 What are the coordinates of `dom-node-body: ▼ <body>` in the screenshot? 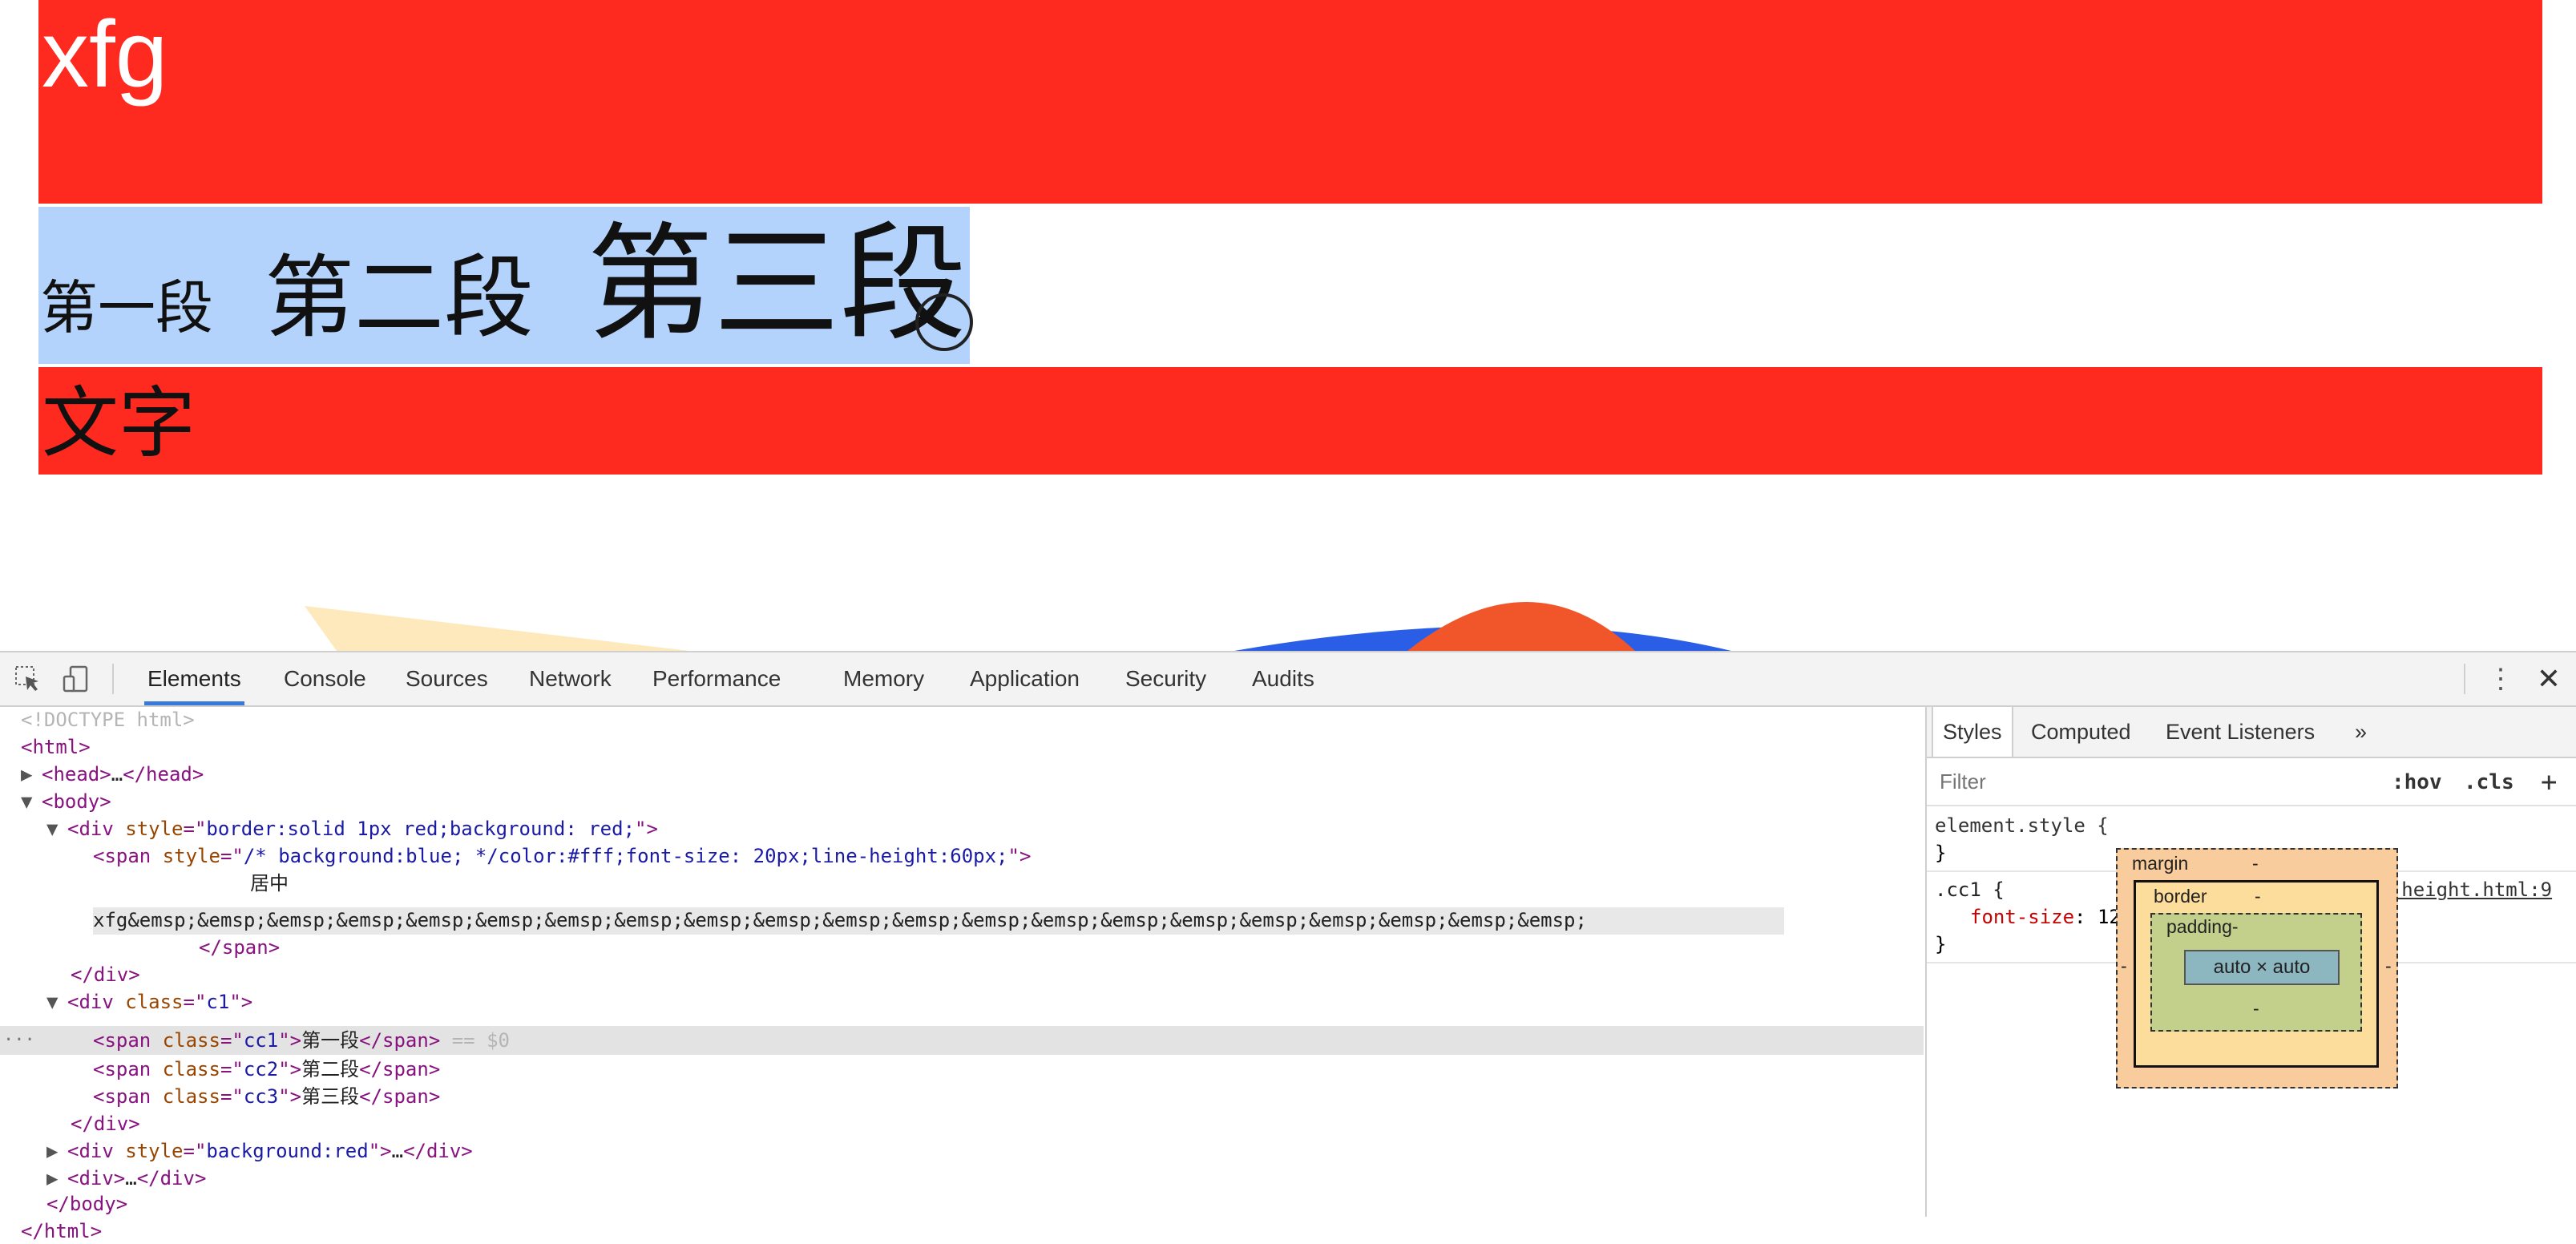 It's located at (66, 801).